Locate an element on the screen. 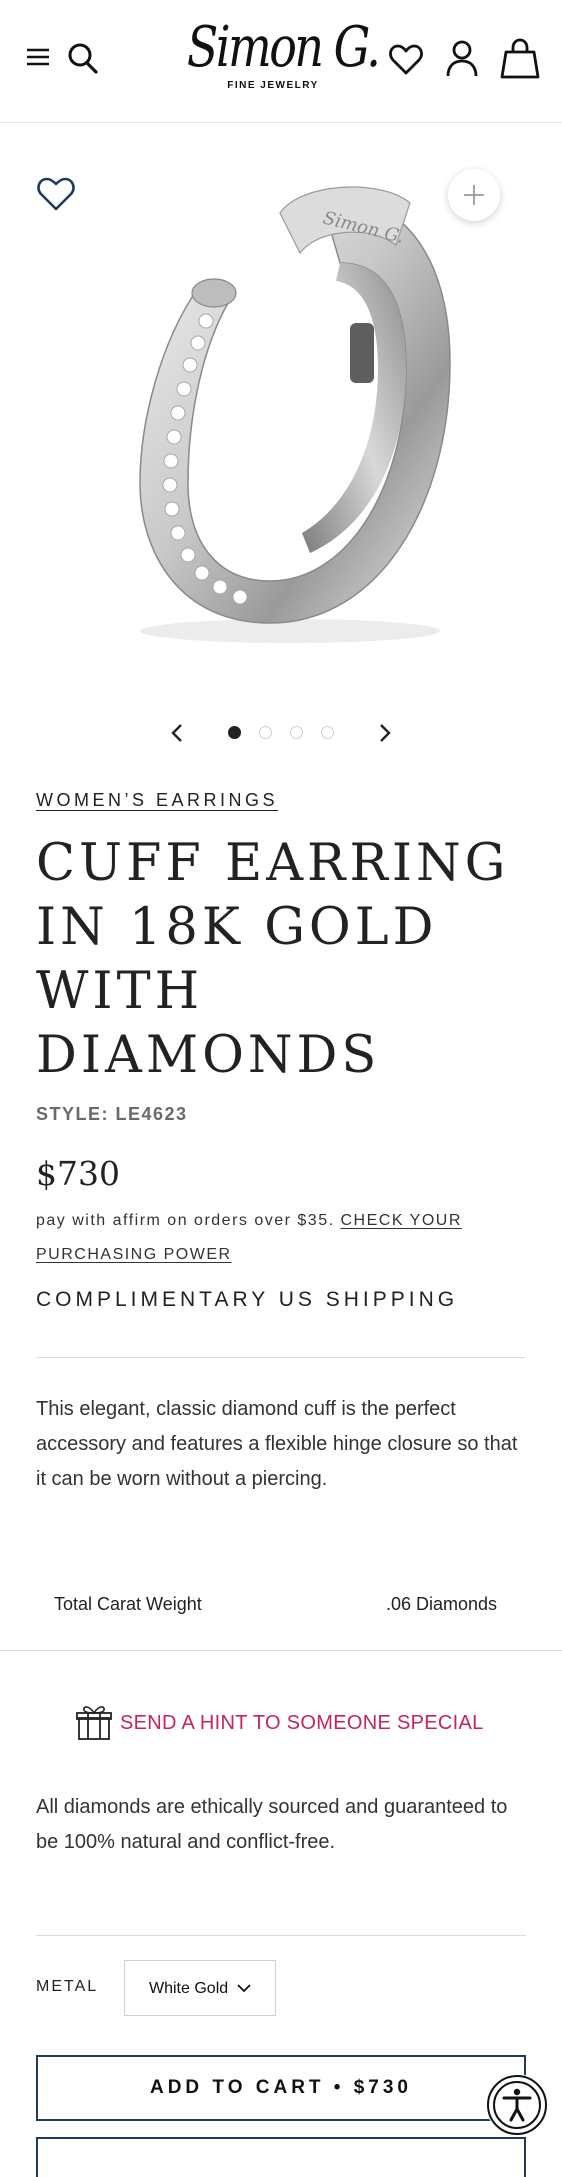  add-to-cart-button: ADD TO CART • $730 is located at coordinates (281, 2088).